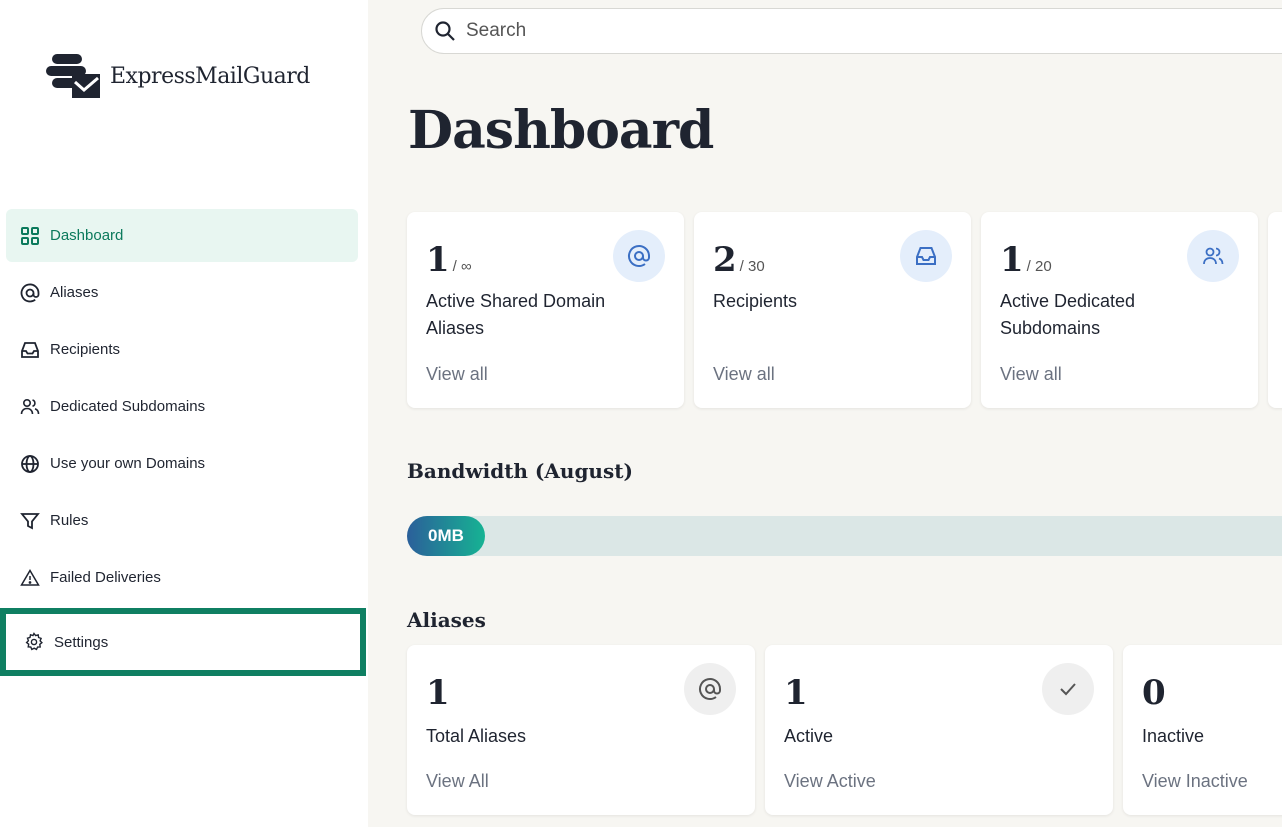 The image size is (1282, 827). I want to click on bandwidth-bar: 0MB, so click(844, 536).